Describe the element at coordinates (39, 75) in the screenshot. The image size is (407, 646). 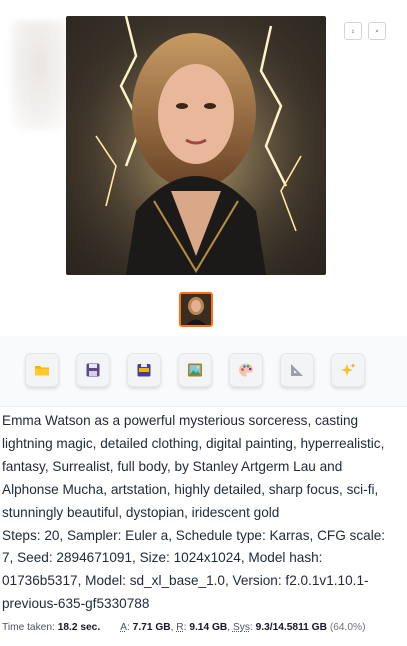
I see `blurred-preview` at that location.